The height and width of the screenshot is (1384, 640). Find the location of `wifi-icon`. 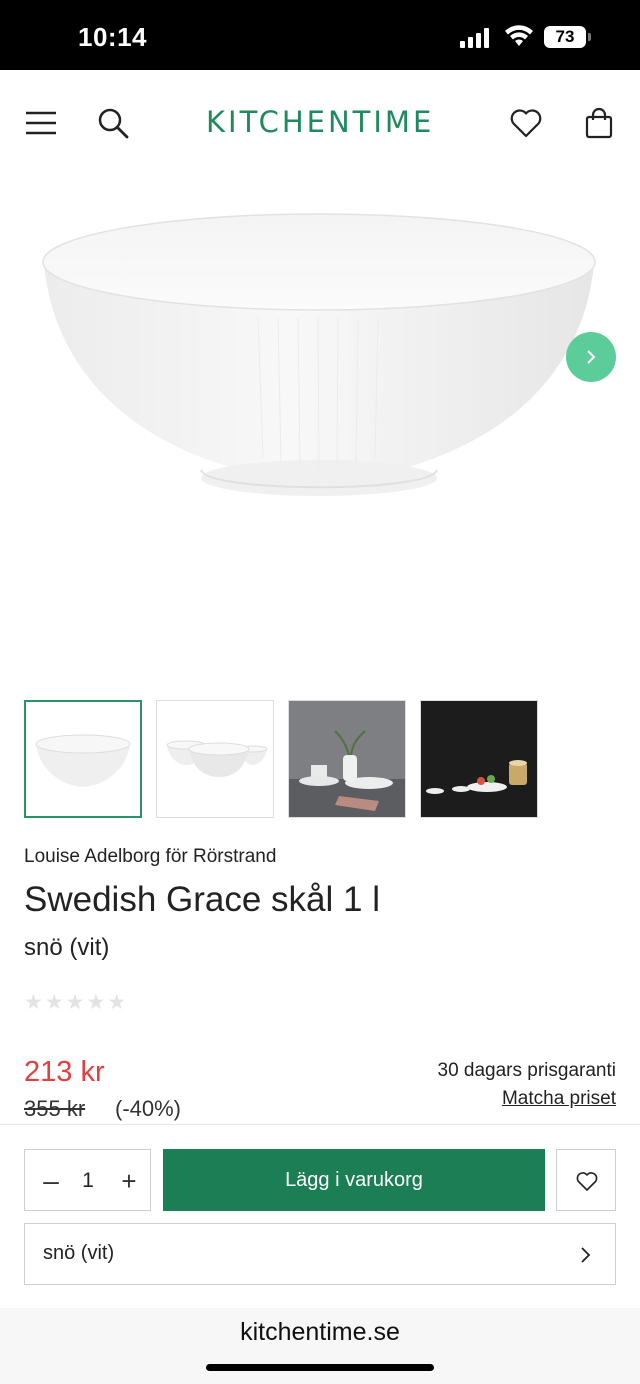

wifi-icon is located at coordinates (519, 35).